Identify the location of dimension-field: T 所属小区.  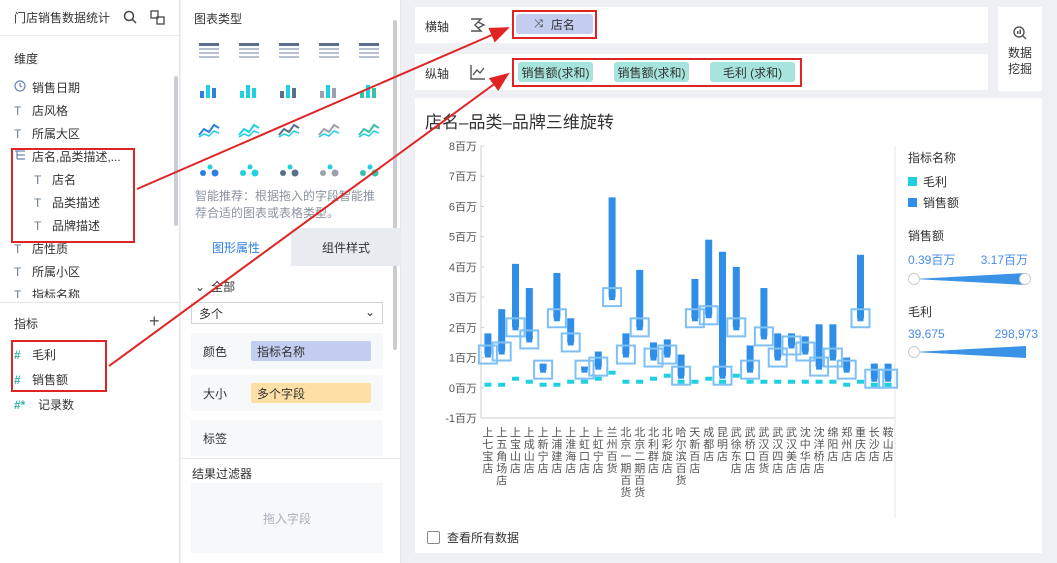
(94, 271).